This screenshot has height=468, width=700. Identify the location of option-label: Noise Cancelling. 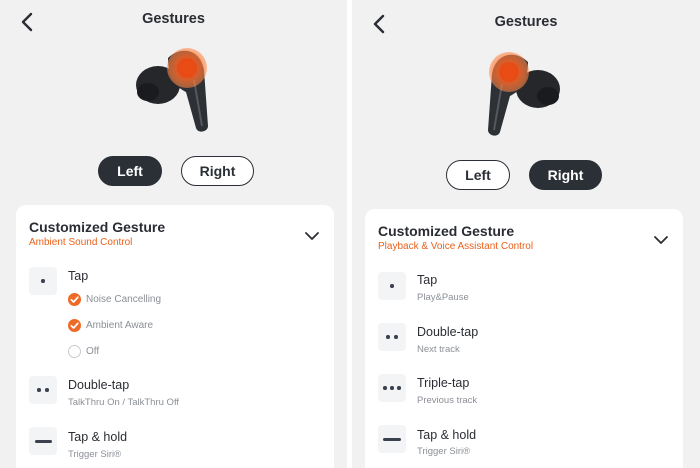
(124, 299).